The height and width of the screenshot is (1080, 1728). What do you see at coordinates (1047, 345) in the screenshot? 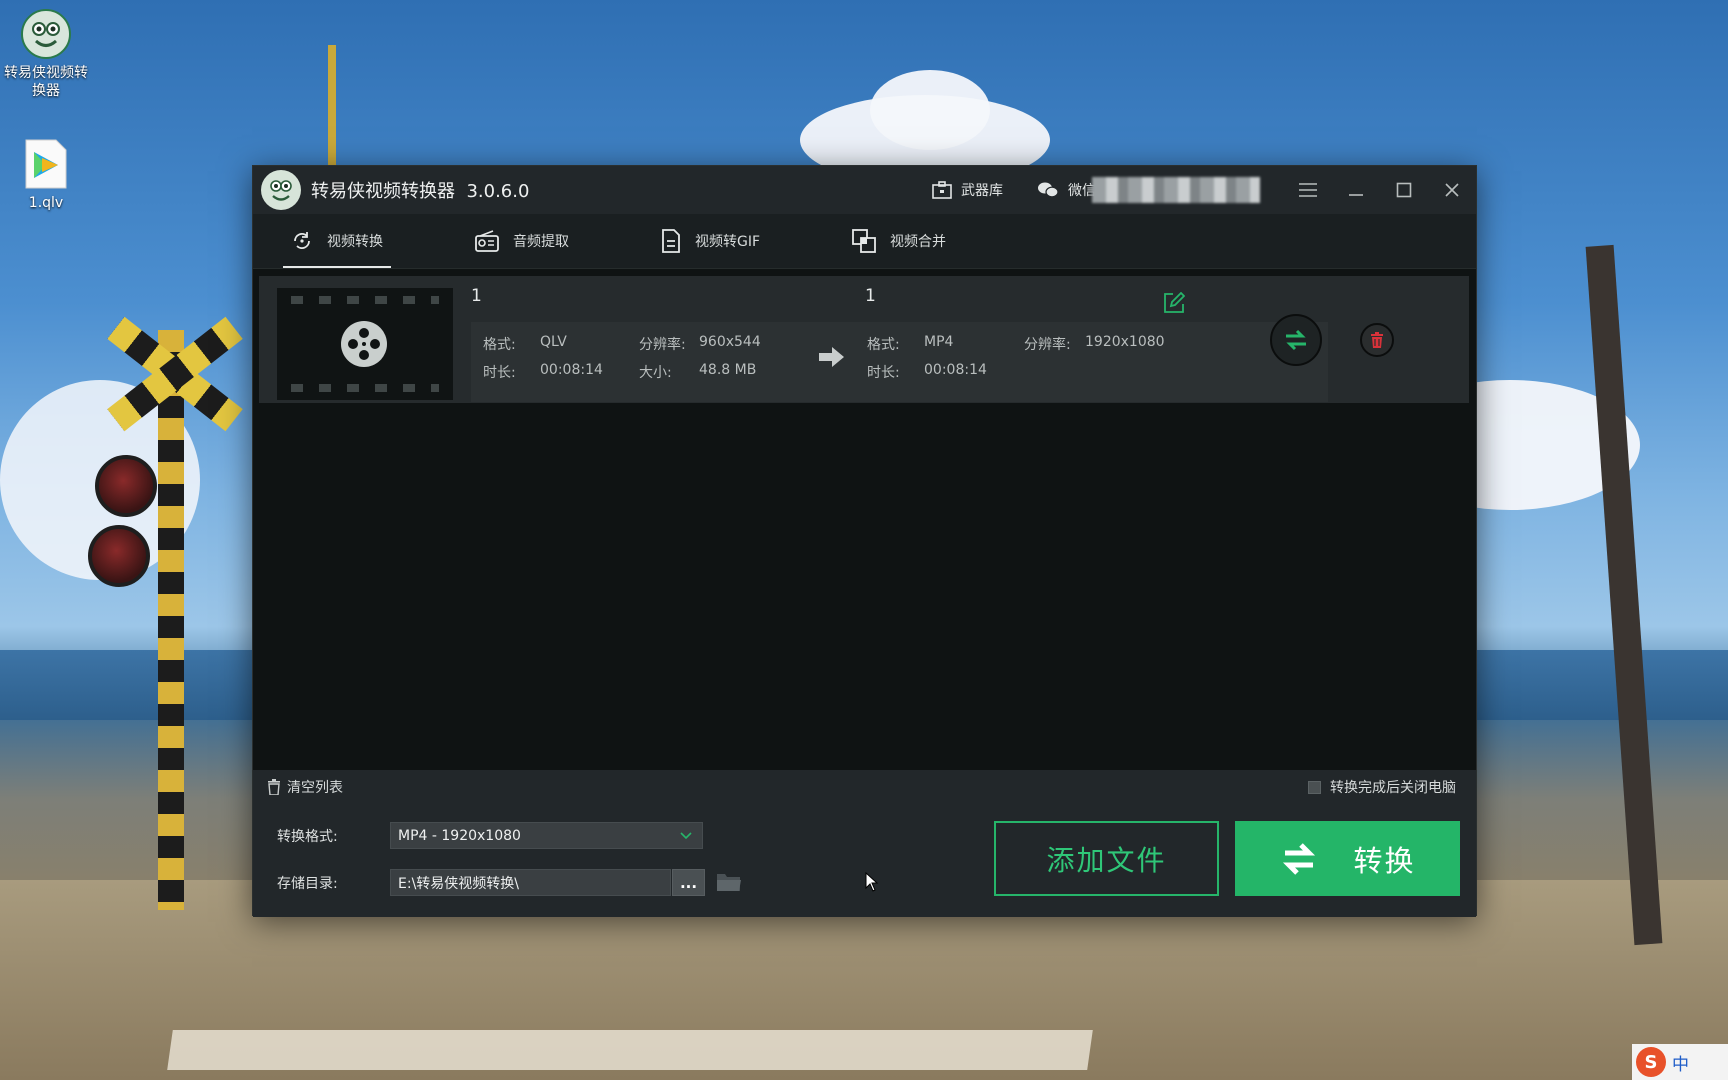
I see `target-resolution-label: 分辨率:` at bounding box center [1047, 345].